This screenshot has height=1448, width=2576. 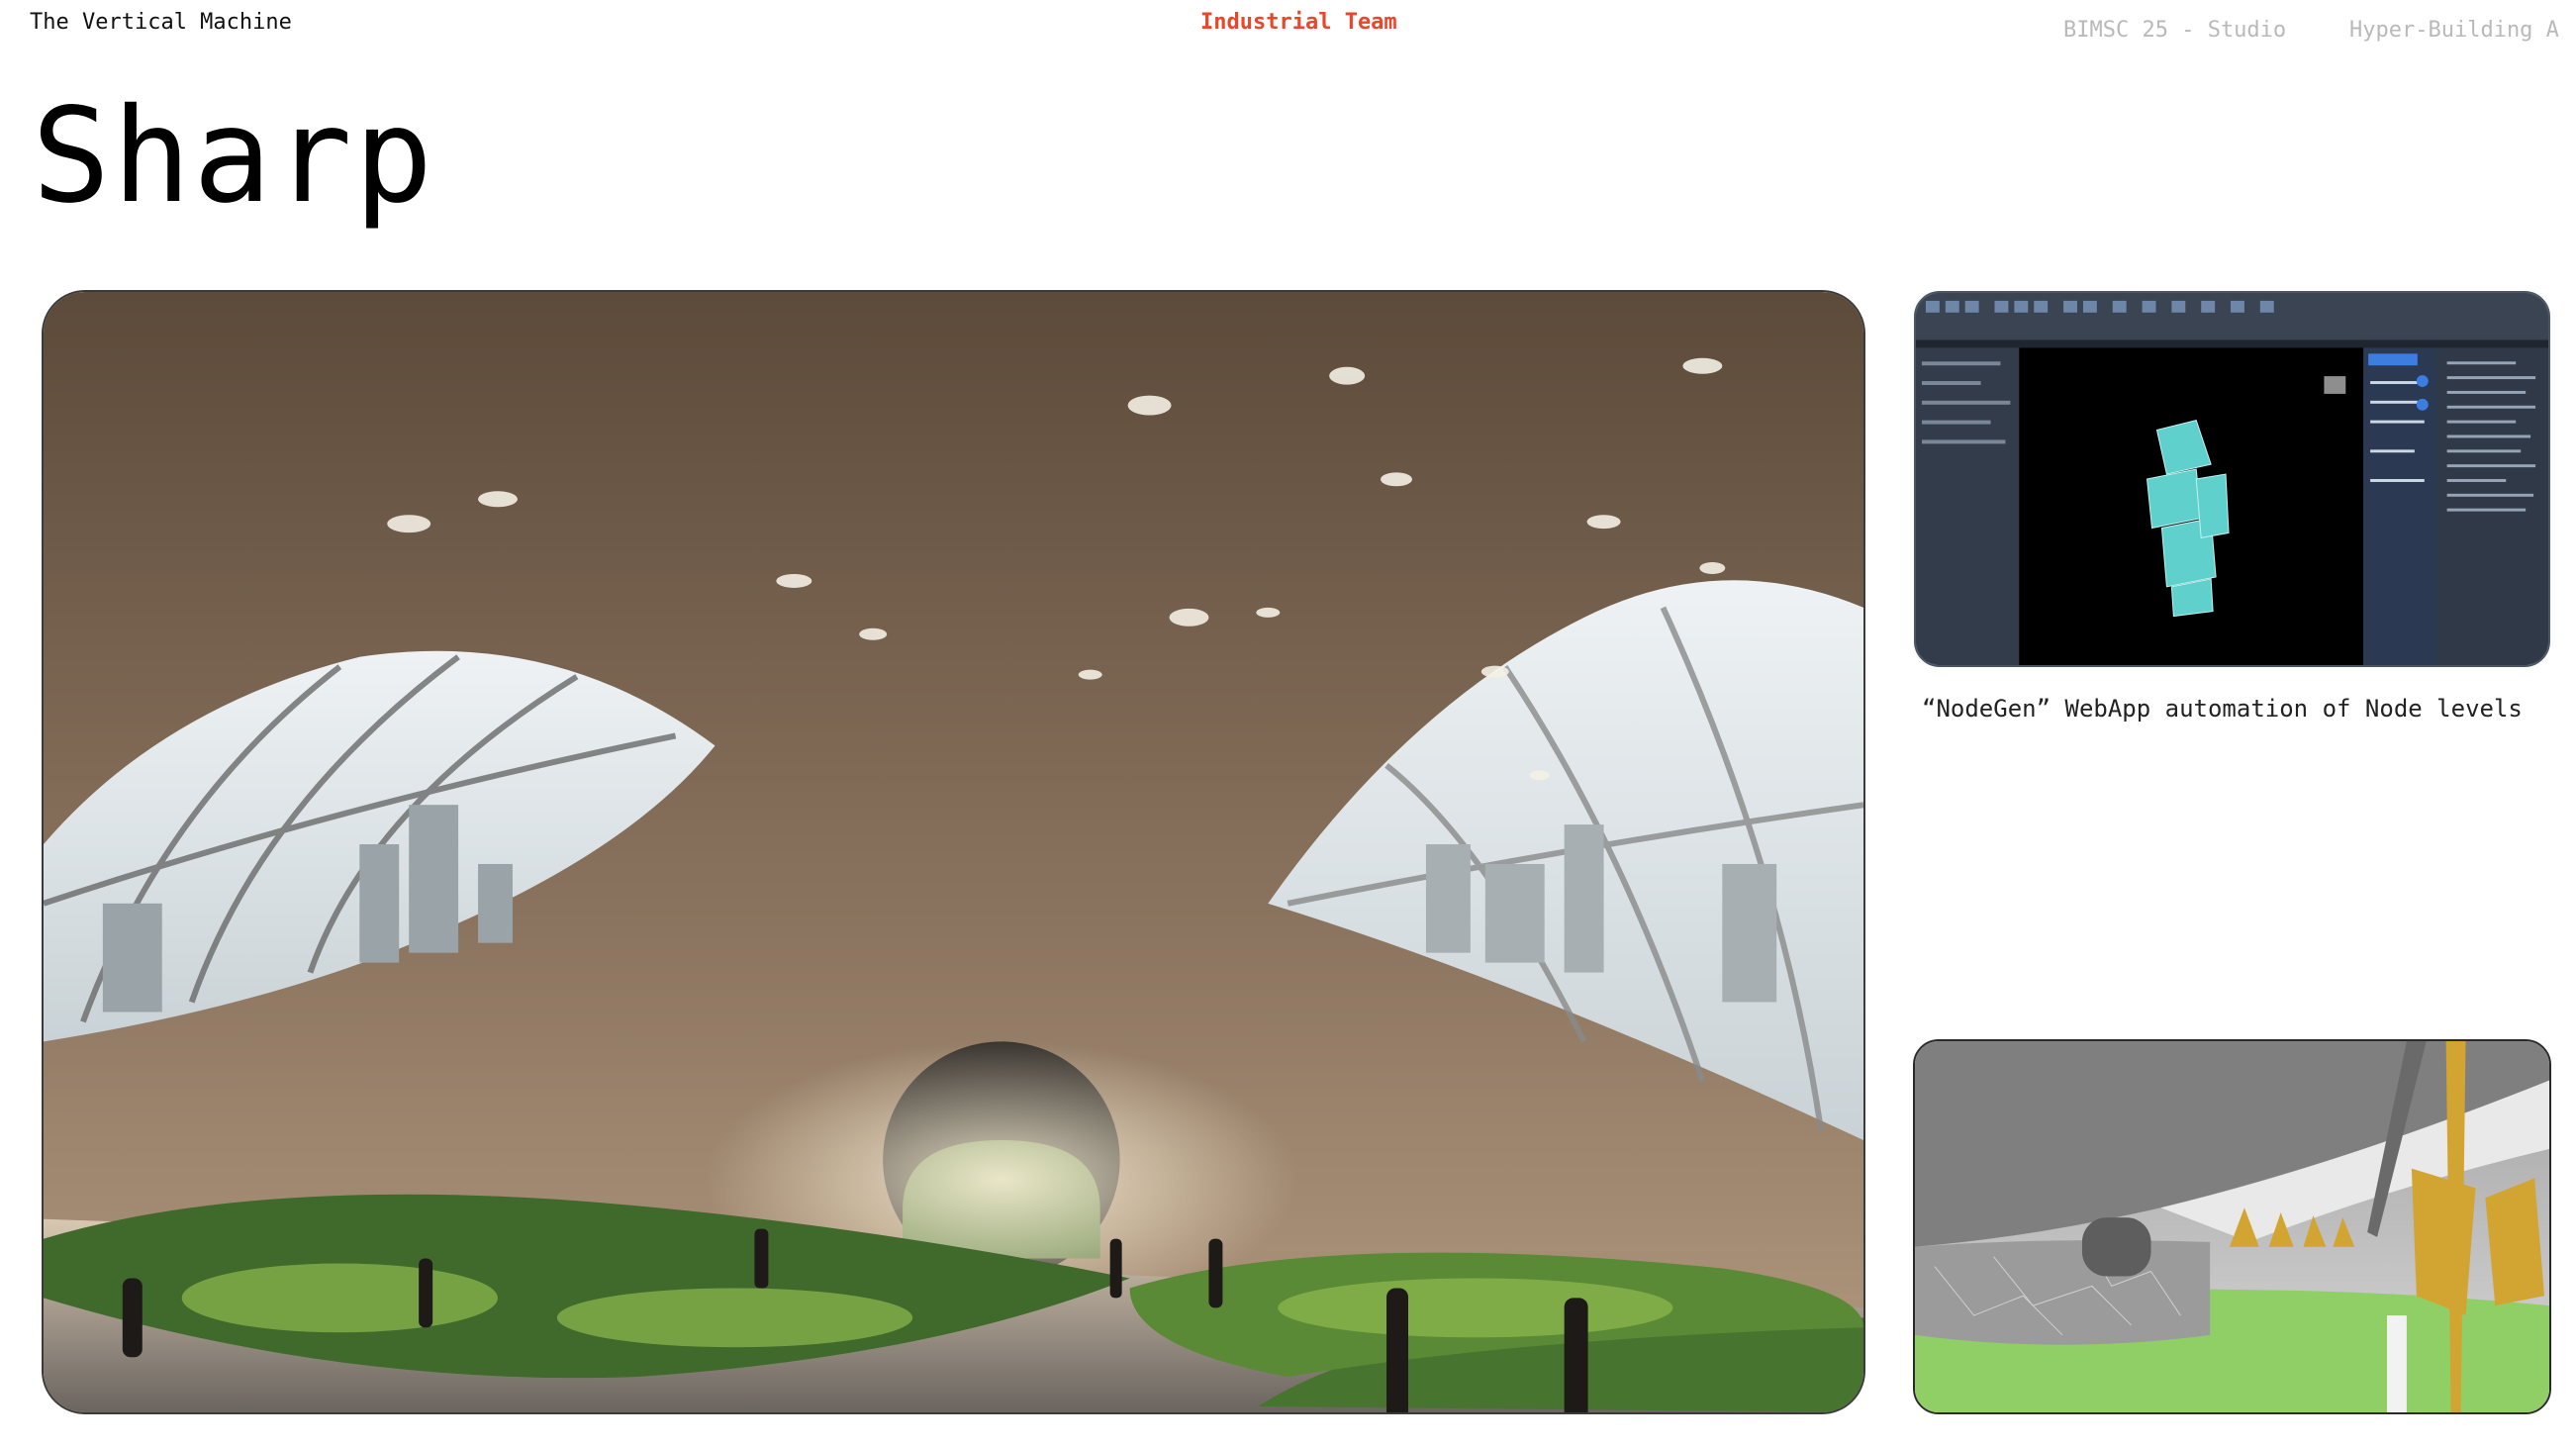 What do you see at coordinates (161, 22) in the screenshot?
I see `project-name: The Vertical Machine` at bounding box center [161, 22].